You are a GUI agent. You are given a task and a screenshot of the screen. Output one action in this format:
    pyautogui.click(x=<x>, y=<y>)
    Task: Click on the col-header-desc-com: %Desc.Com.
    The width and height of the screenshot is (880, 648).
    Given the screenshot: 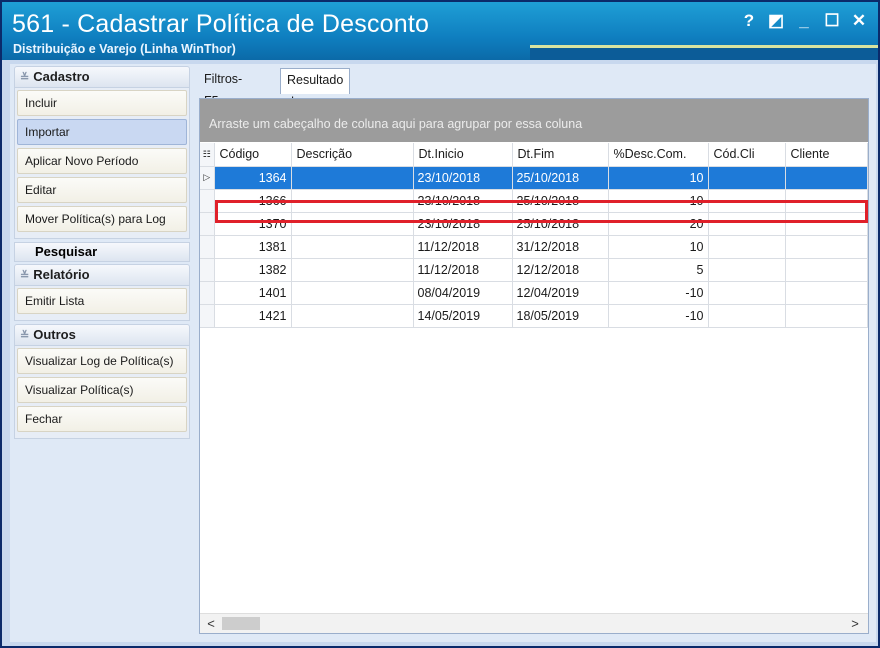 What is the action you would take?
    pyautogui.click(x=658, y=155)
    